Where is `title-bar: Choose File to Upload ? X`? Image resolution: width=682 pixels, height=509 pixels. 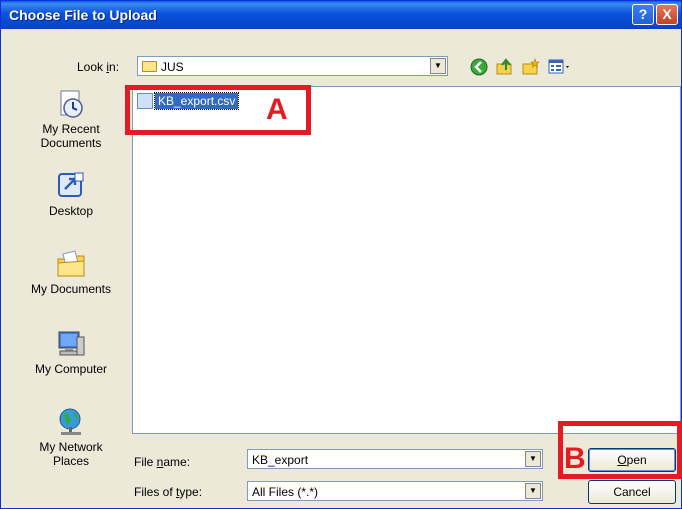
title-bar: Choose File to Upload ? X is located at coordinates (341, 15).